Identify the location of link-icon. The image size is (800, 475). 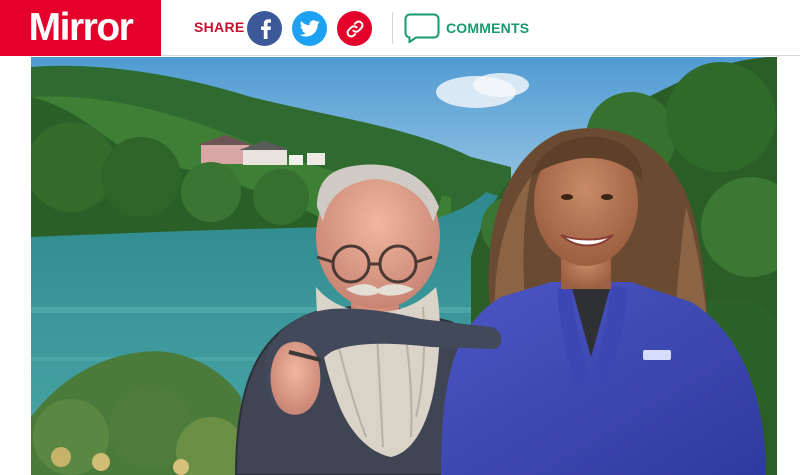
(354, 28).